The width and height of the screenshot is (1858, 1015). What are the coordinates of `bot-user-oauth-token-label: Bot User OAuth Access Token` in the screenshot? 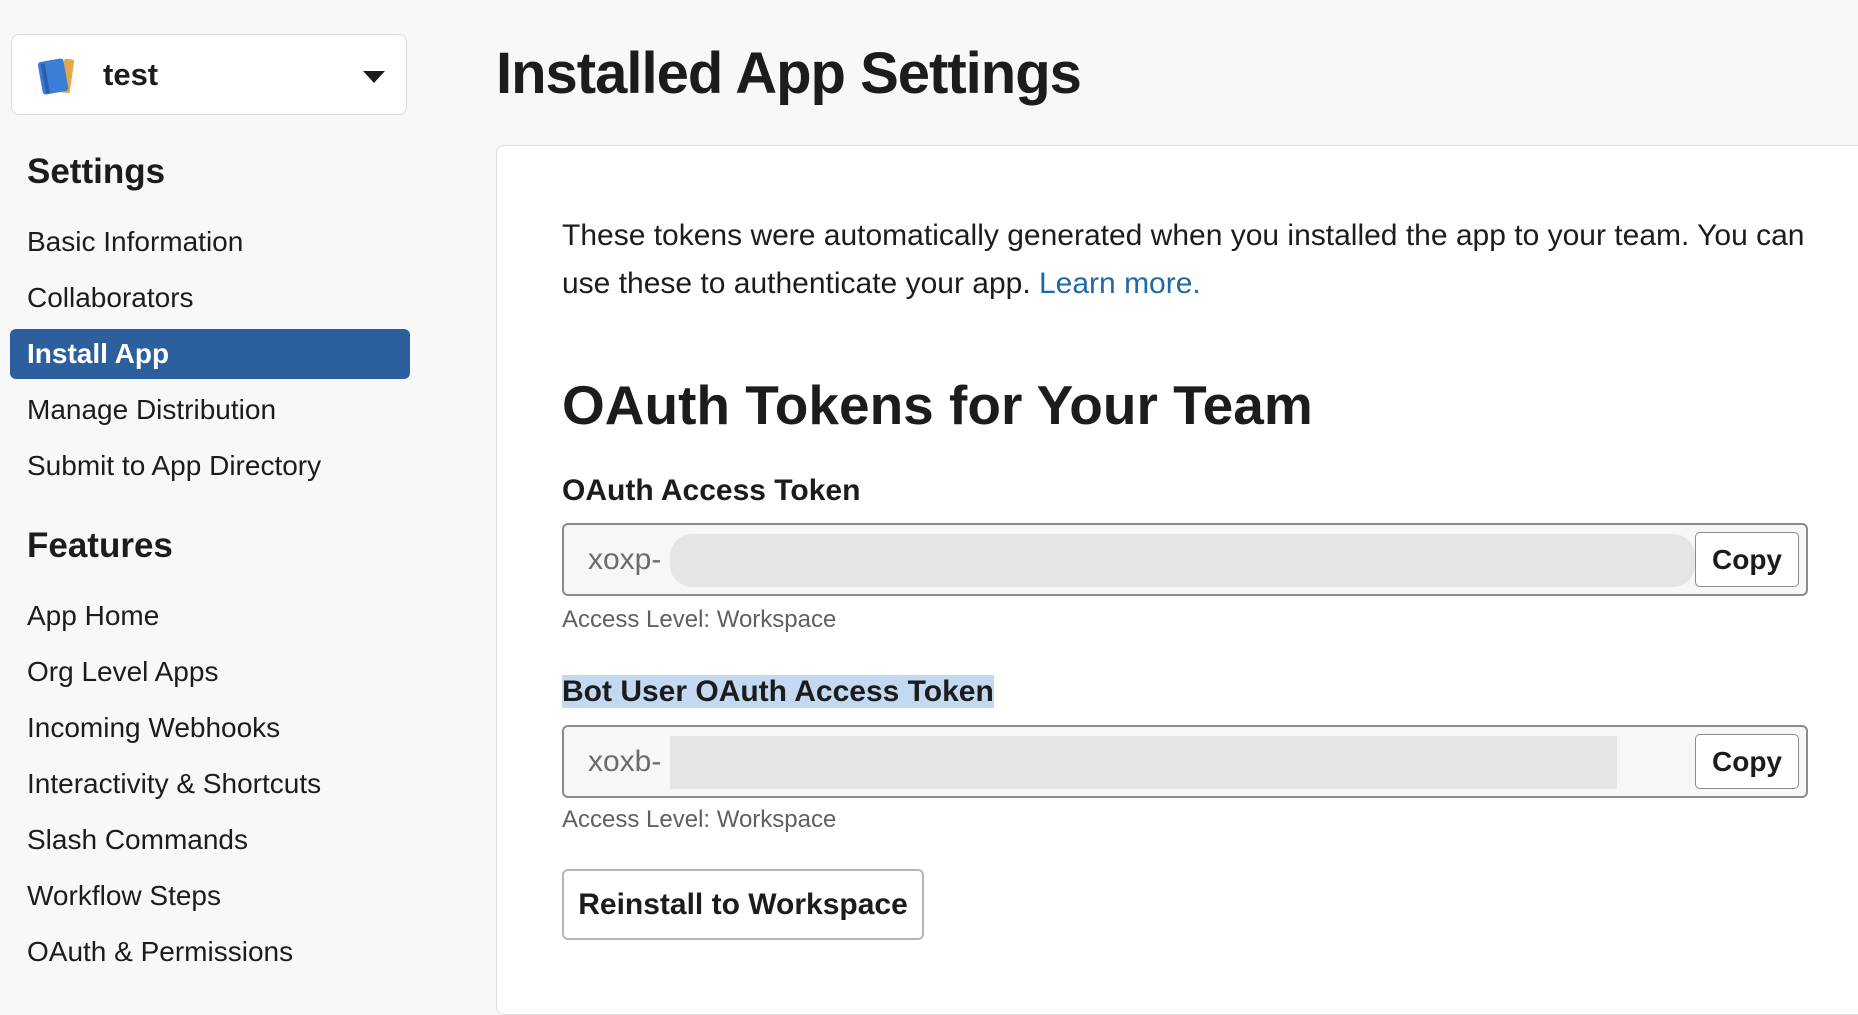 It's located at (778, 691).